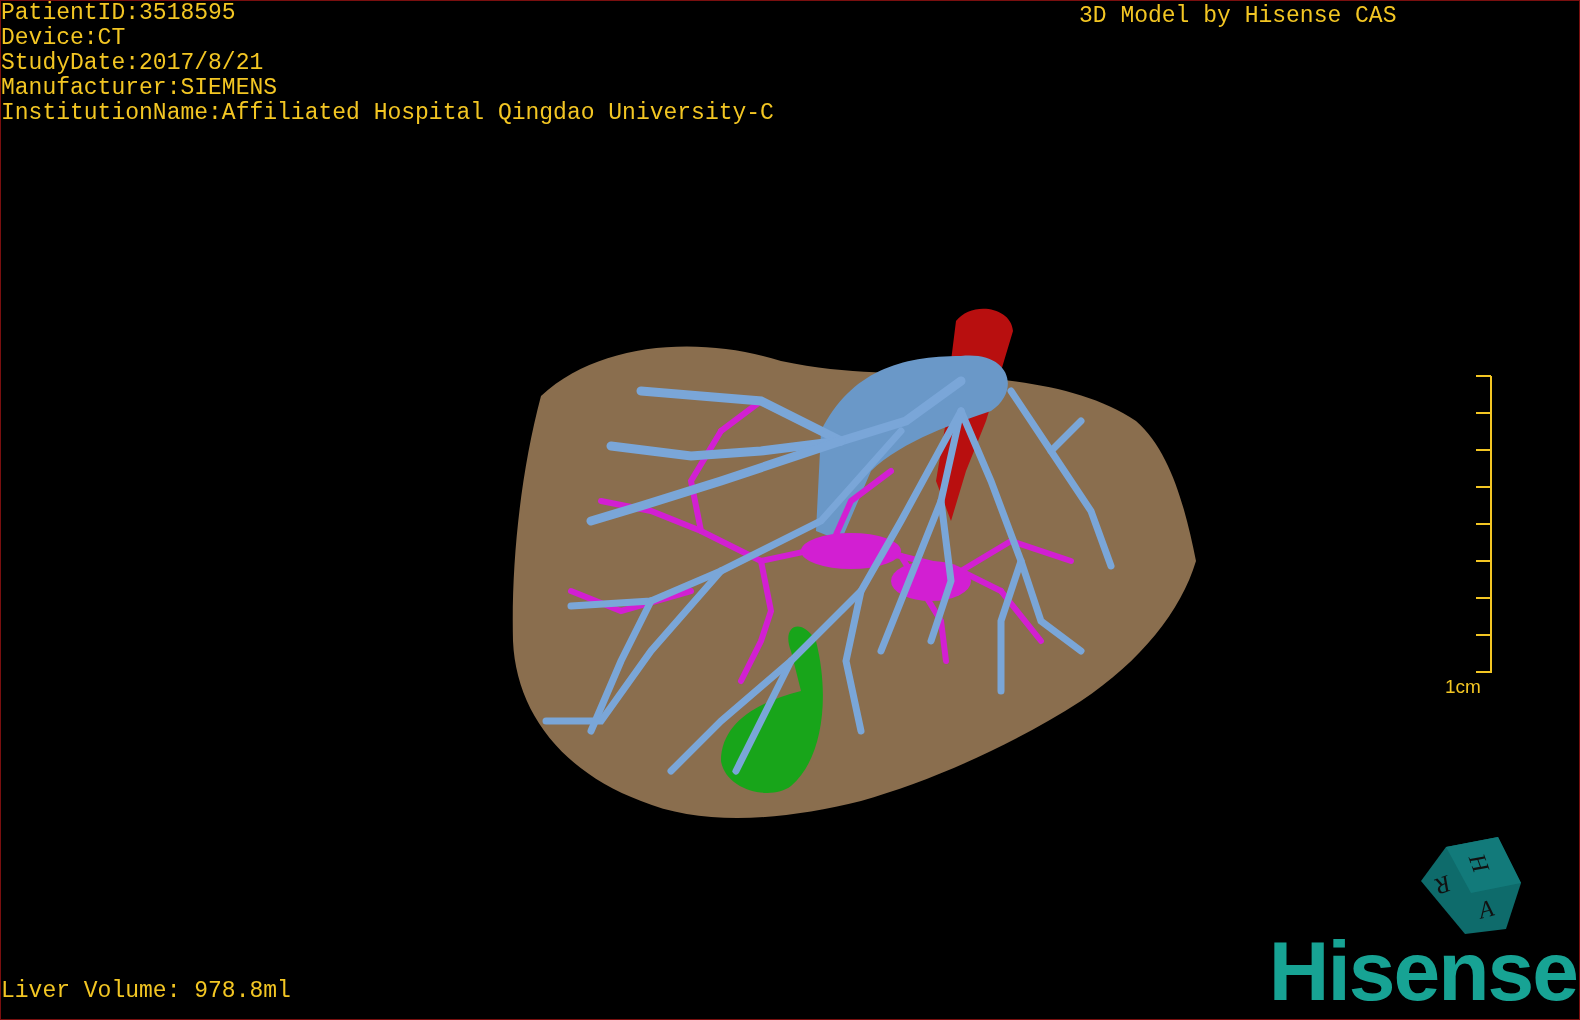  I want to click on study-info-text: PatientID:3518595, so click(119, 13).